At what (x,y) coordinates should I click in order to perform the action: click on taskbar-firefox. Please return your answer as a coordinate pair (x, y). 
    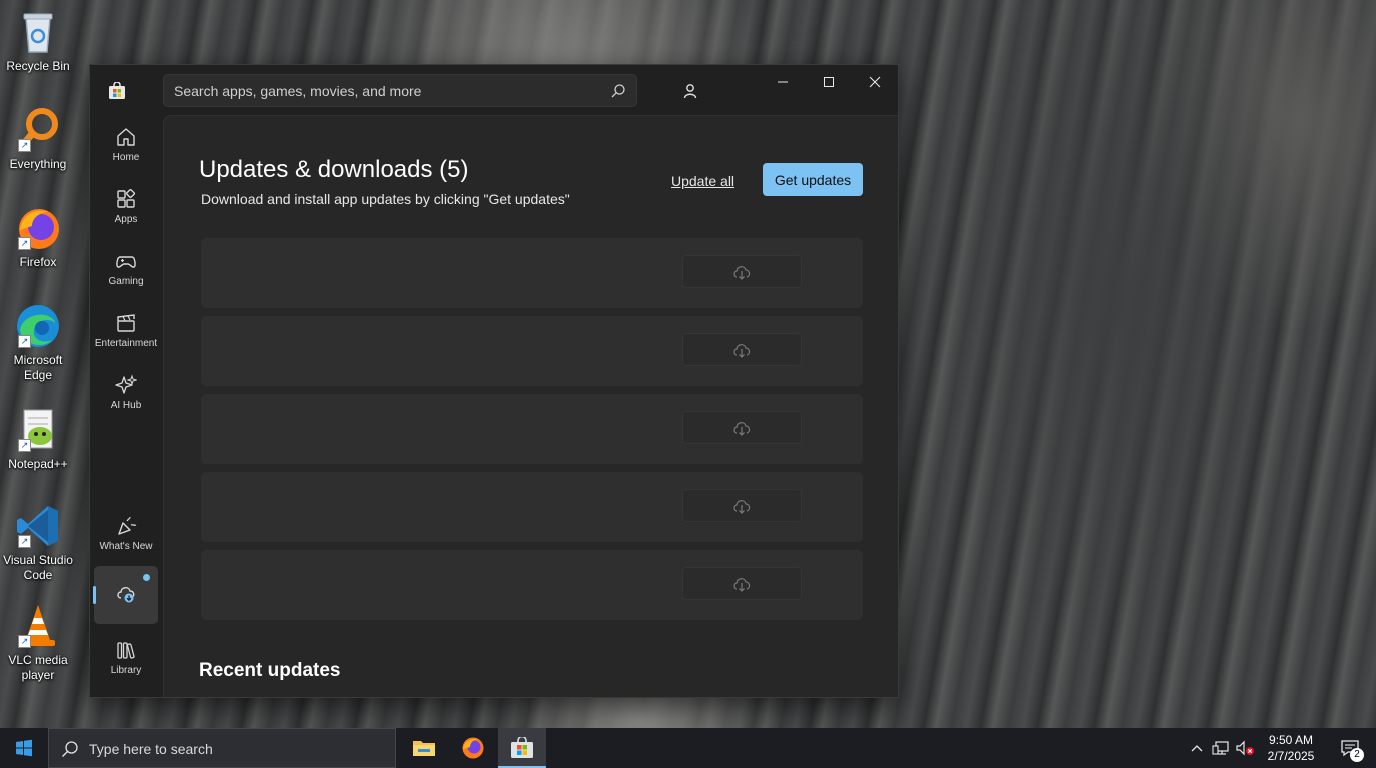
    Looking at the image, I should click on (473, 748).